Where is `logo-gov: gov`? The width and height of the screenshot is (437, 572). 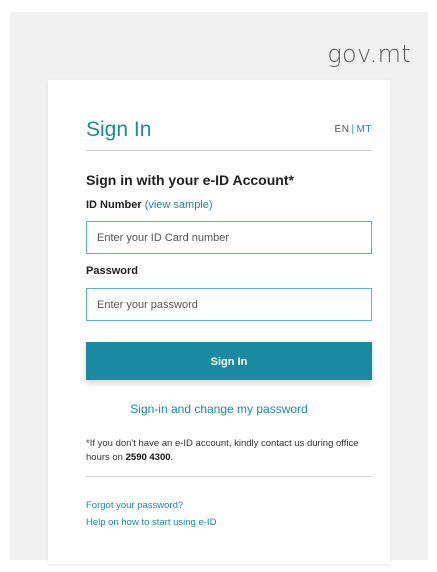 logo-gov: gov is located at coordinates (348, 54).